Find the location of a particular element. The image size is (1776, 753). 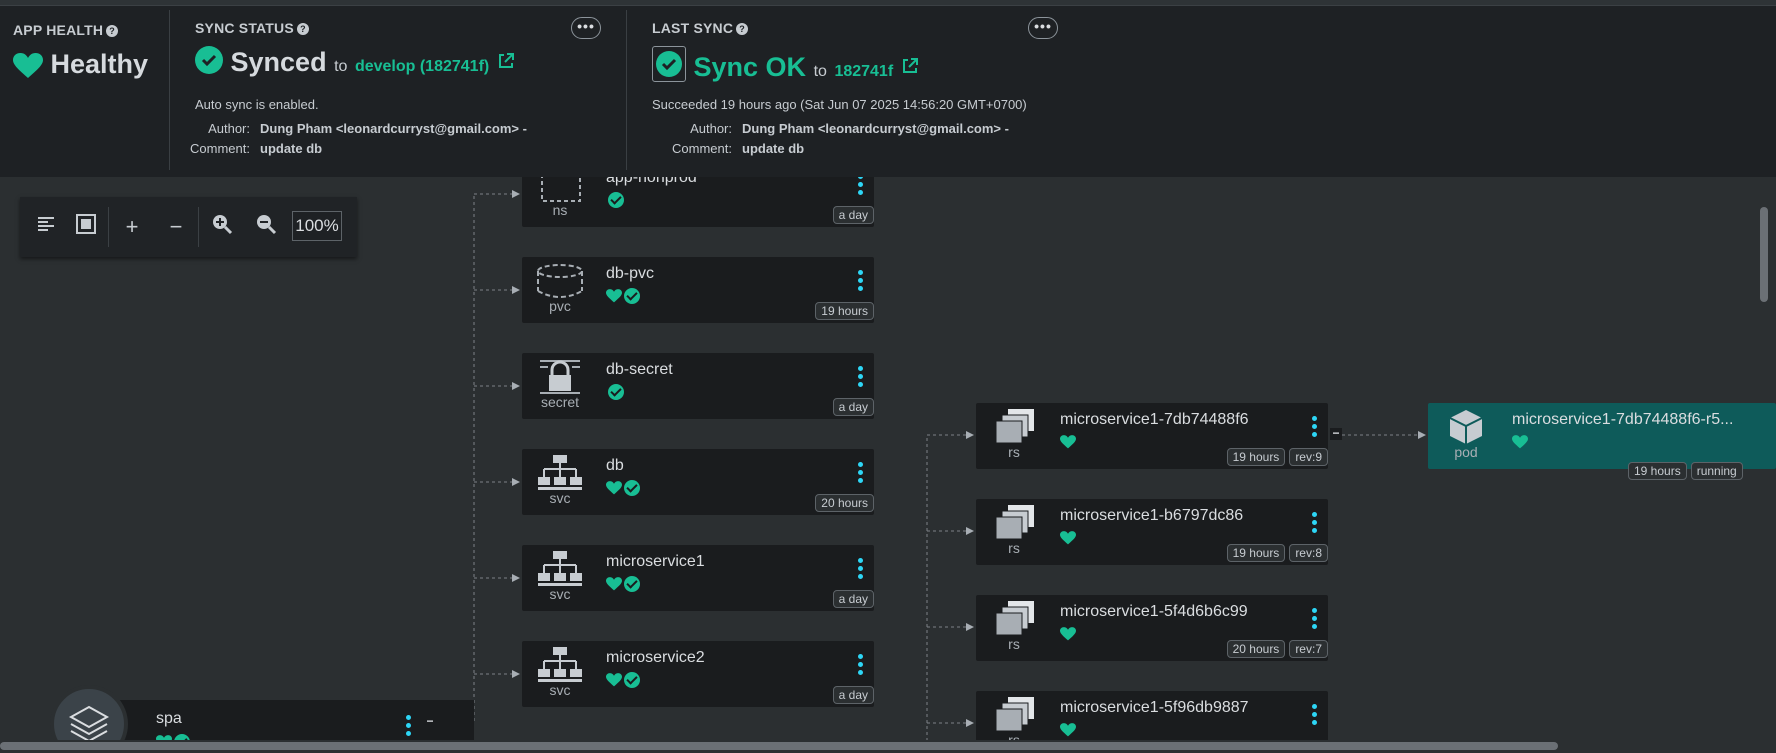

divider is located at coordinates (626, 90).